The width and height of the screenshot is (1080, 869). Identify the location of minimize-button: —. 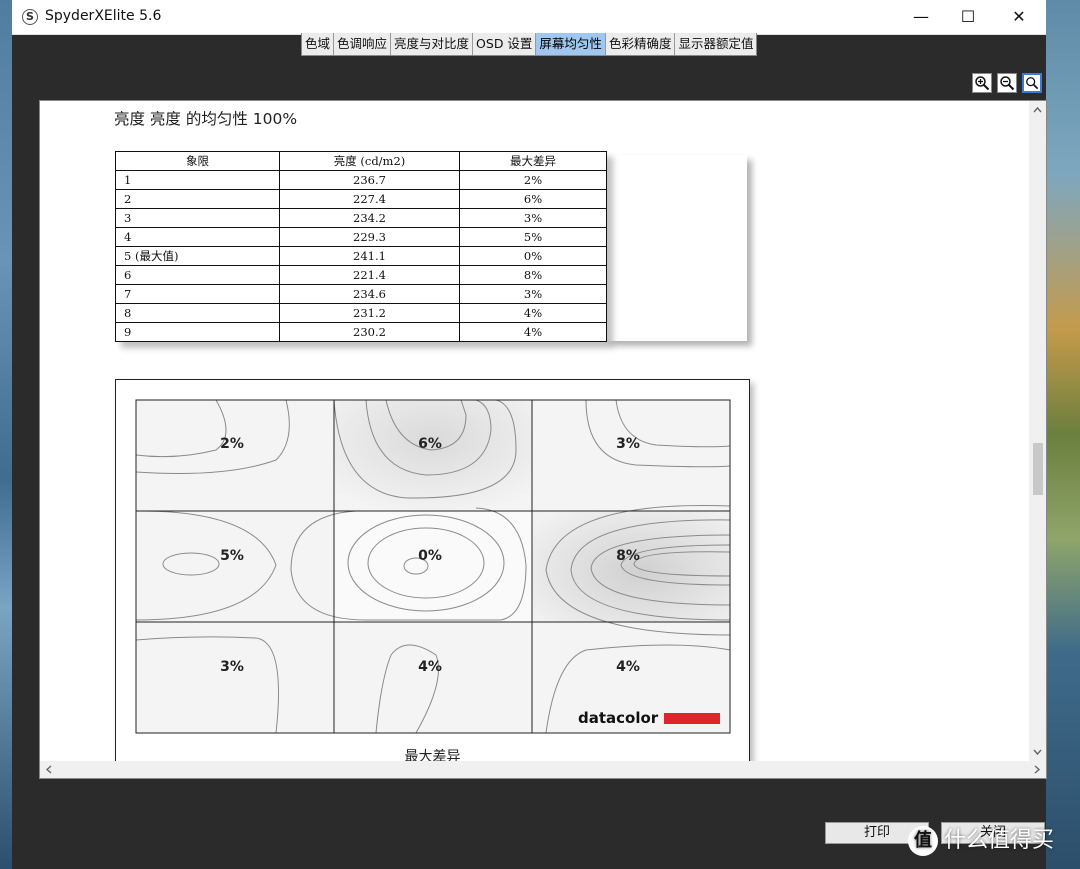
(921, 17).